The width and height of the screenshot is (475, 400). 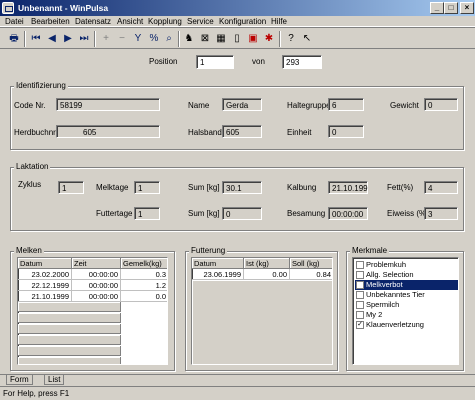 I want to click on melken-title: Melken, so click(x=29, y=250).